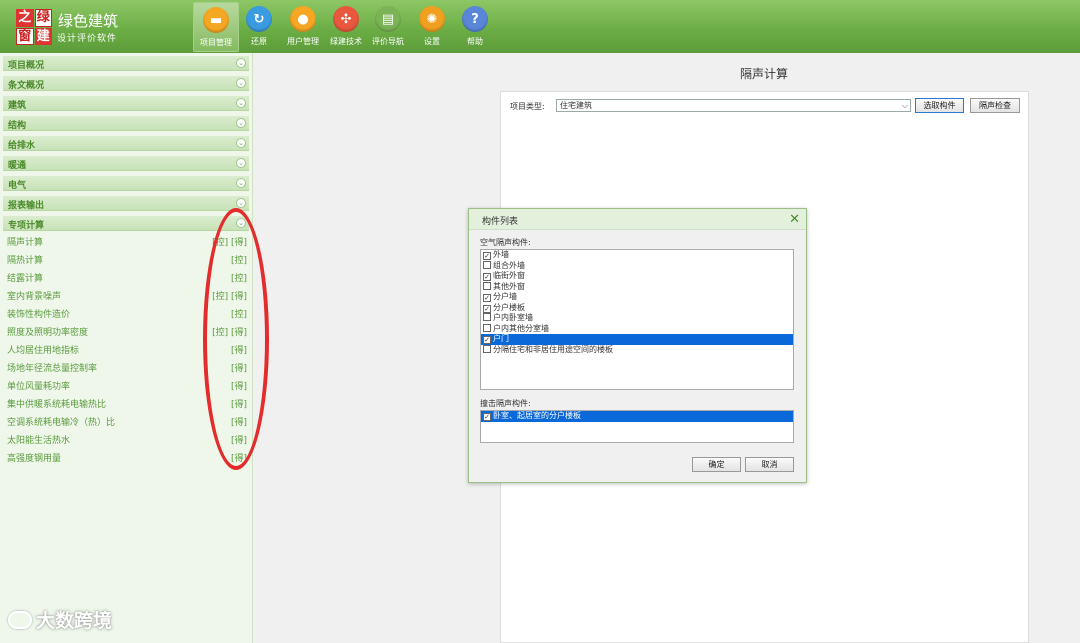 This screenshot has height=643, width=1080. I want to click on sidebar-category-label: 专项计算, so click(26, 226).